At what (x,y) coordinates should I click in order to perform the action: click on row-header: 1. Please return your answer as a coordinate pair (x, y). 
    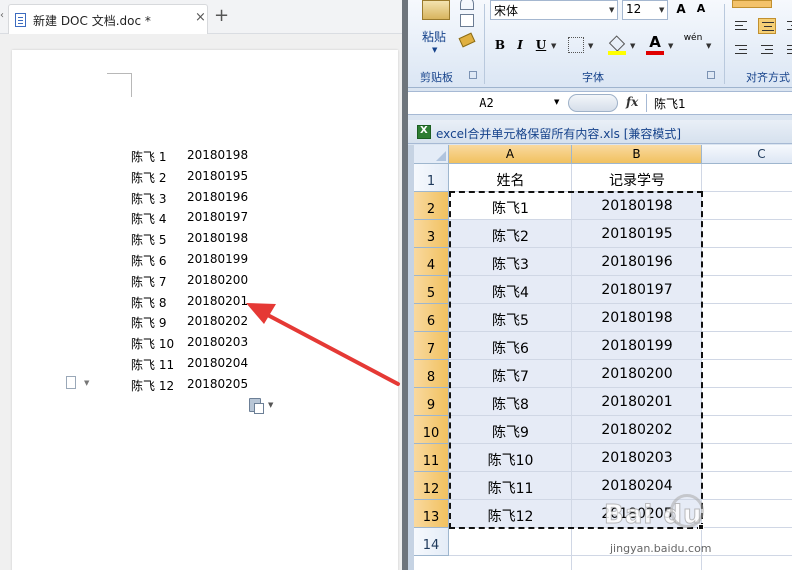
    Looking at the image, I should click on (431, 178).